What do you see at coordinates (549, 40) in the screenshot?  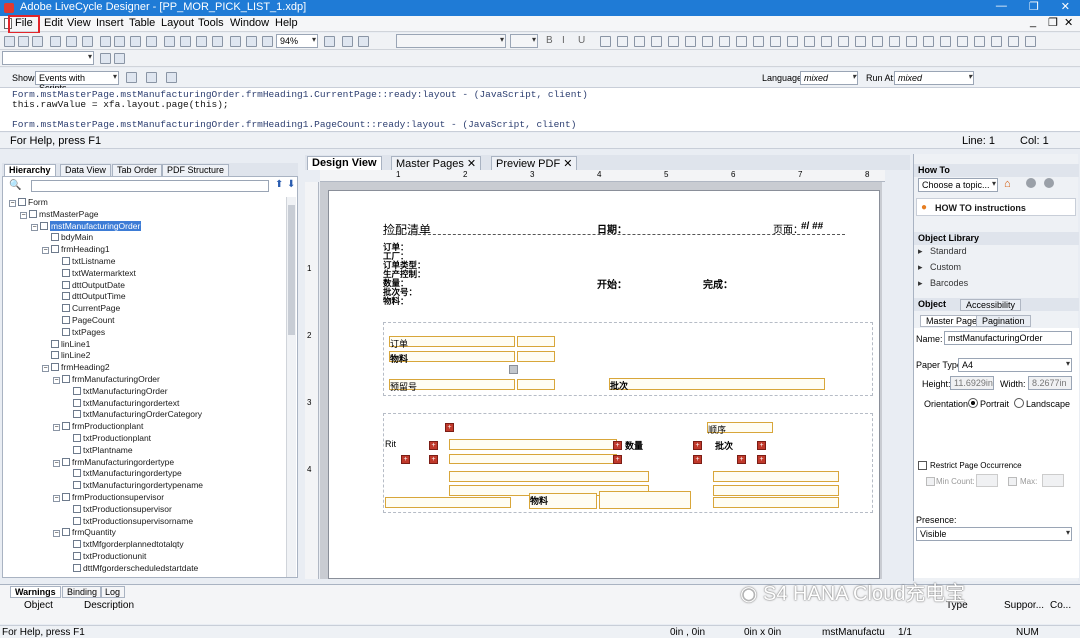 I see `bold-button: B` at bounding box center [549, 40].